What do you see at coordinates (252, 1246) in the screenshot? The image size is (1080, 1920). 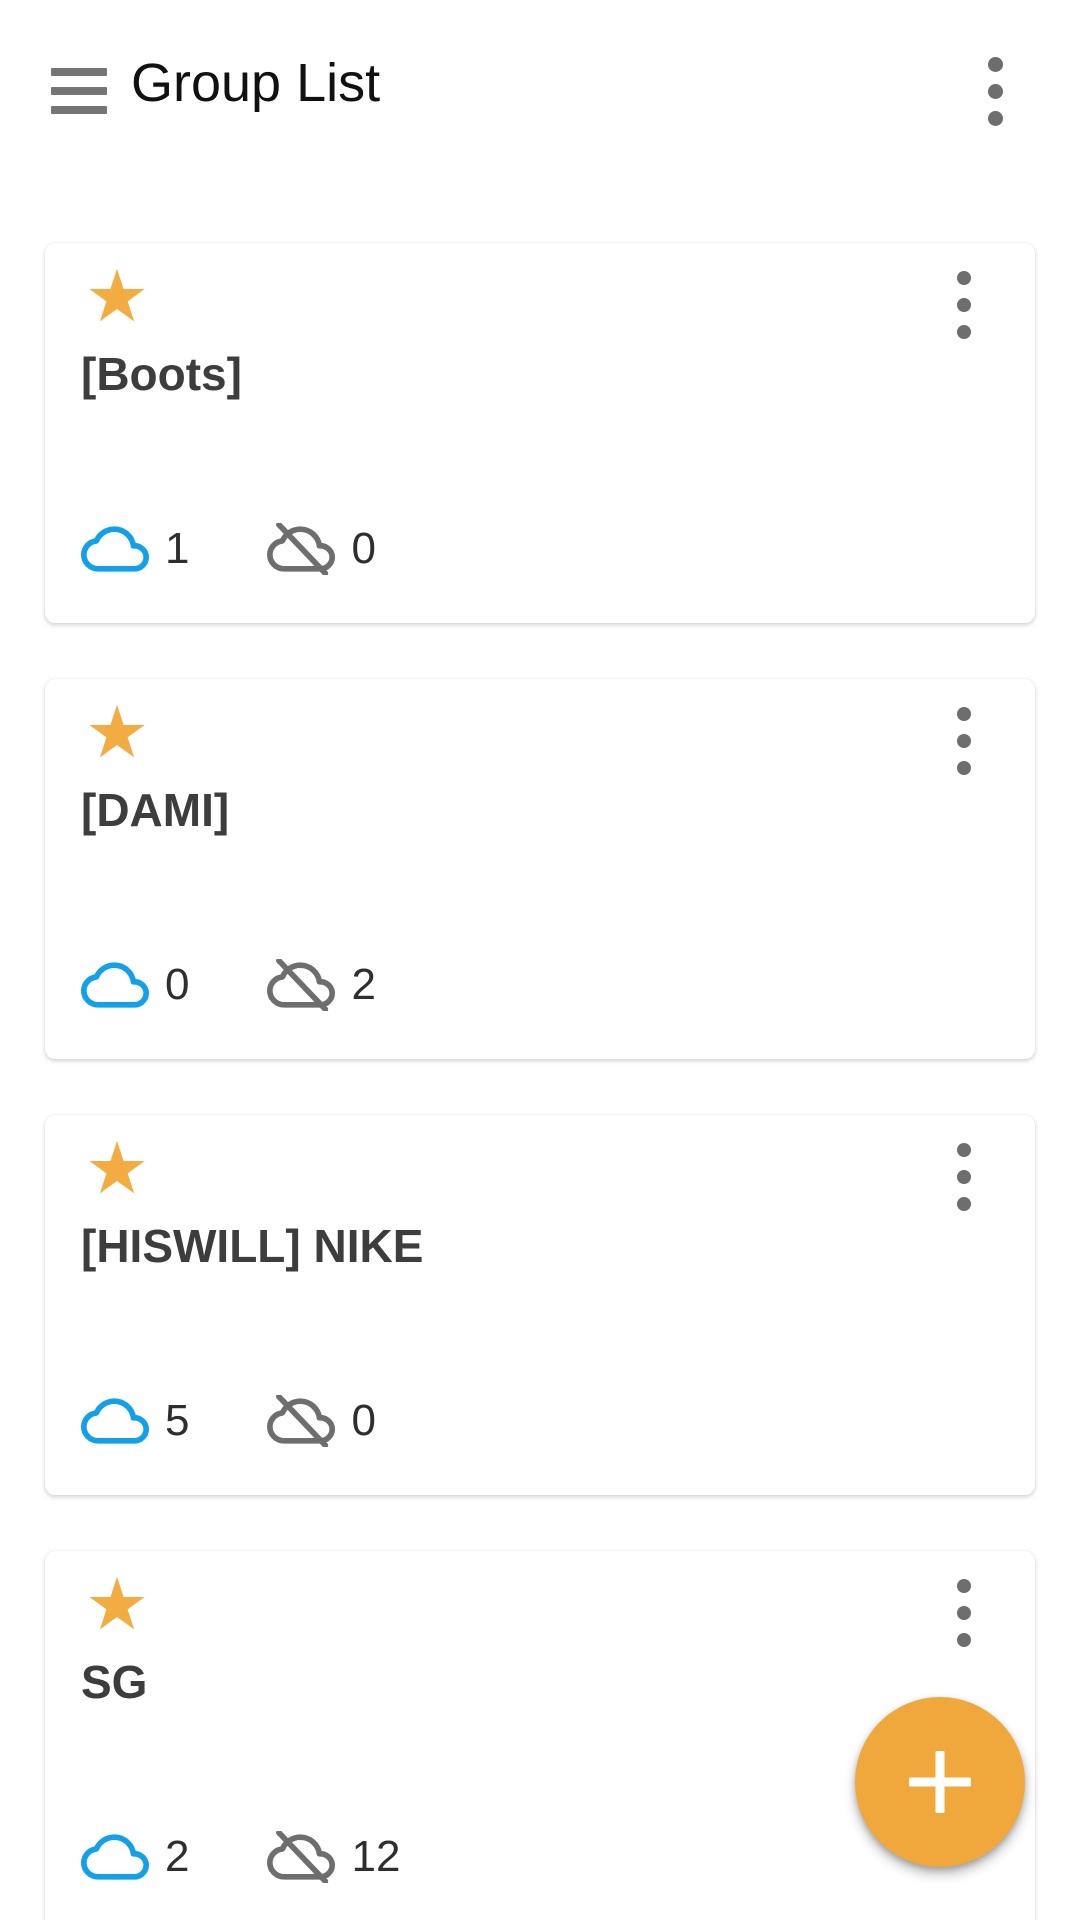 I see `group-title: [HISWILL] NIKE` at bounding box center [252, 1246].